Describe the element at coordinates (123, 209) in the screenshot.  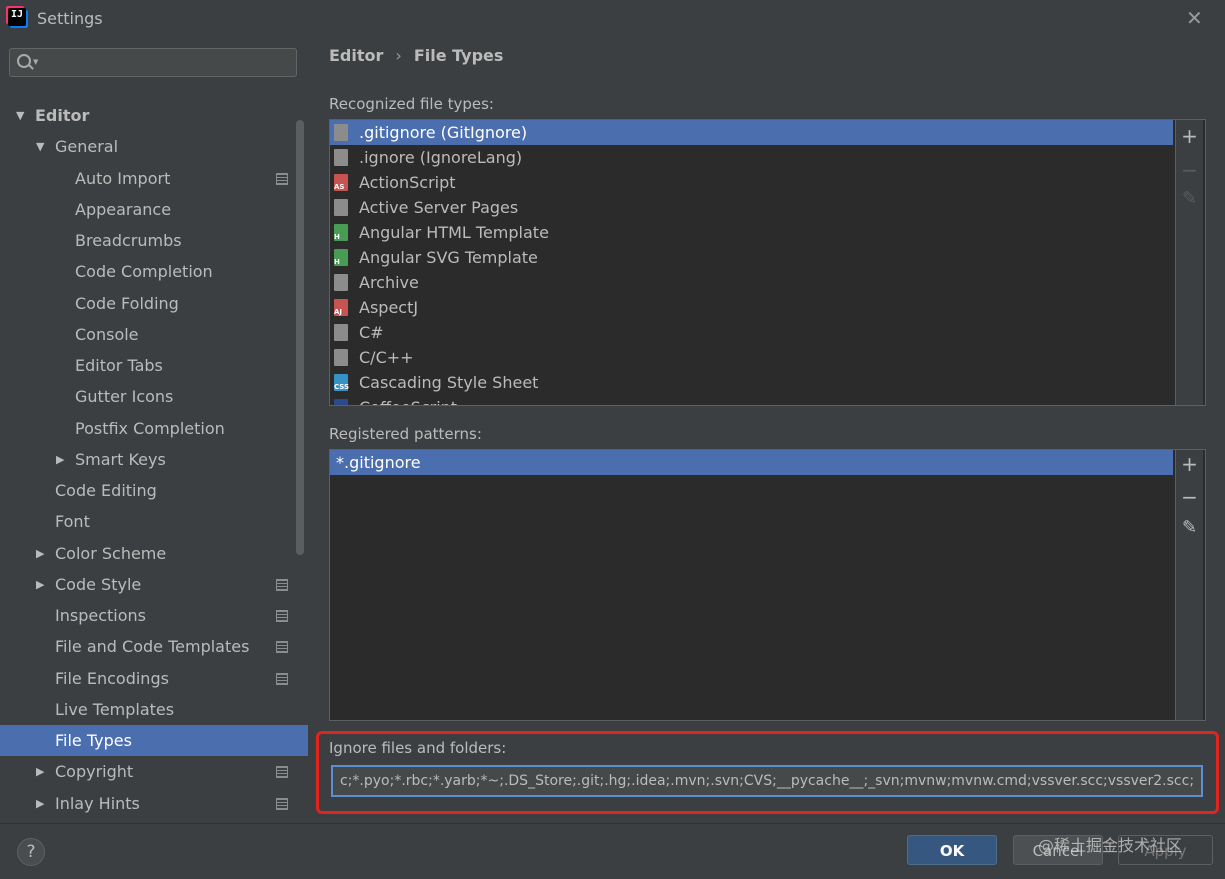
I see `tree-item-appearance: Appearance` at that location.